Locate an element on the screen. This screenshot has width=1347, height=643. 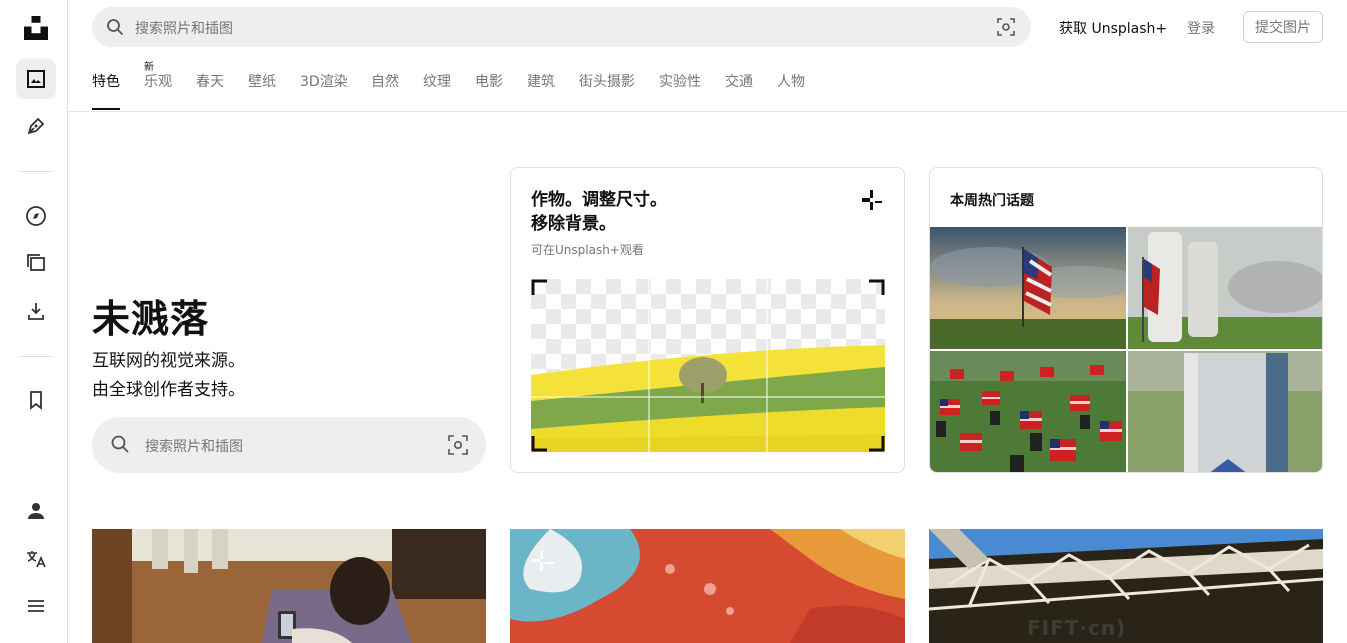
hero-search-bar: 搜索照片和插图 is located at coordinates (289, 445).